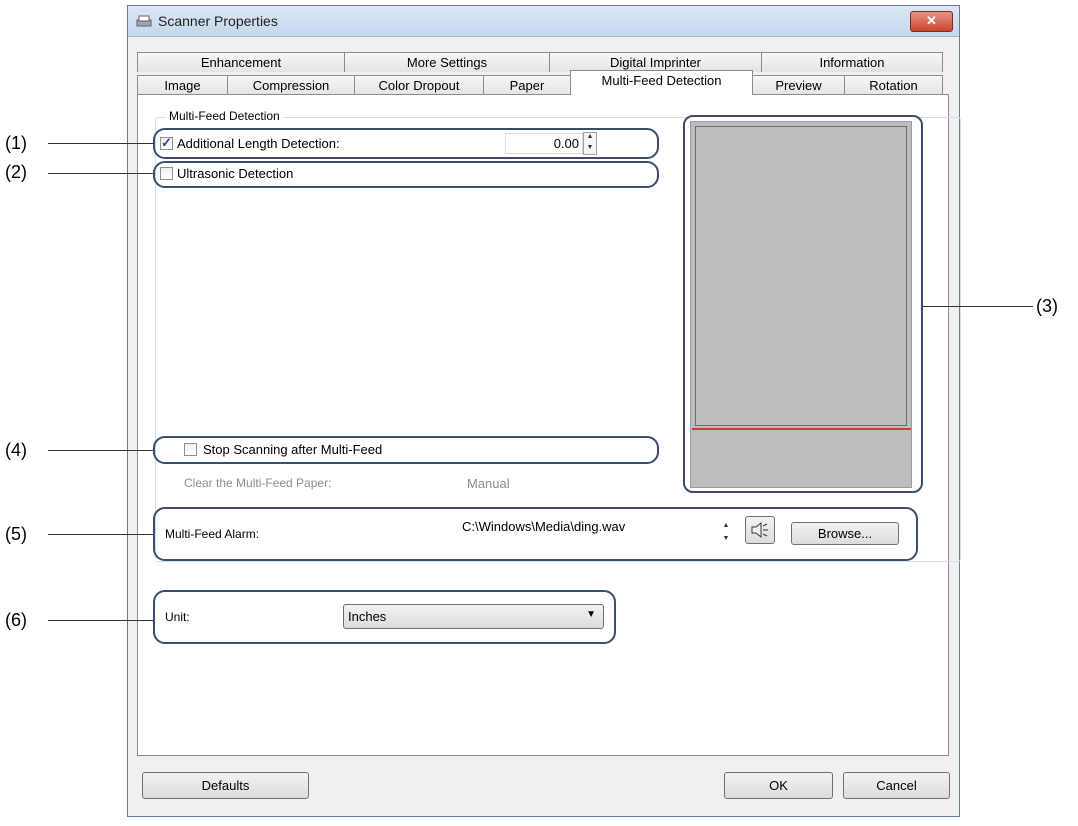 The image size is (1078, 826). Describe the element at coordinates (190, 449) in the screenshot. I see `stop-scanning-checkbox` at that location.